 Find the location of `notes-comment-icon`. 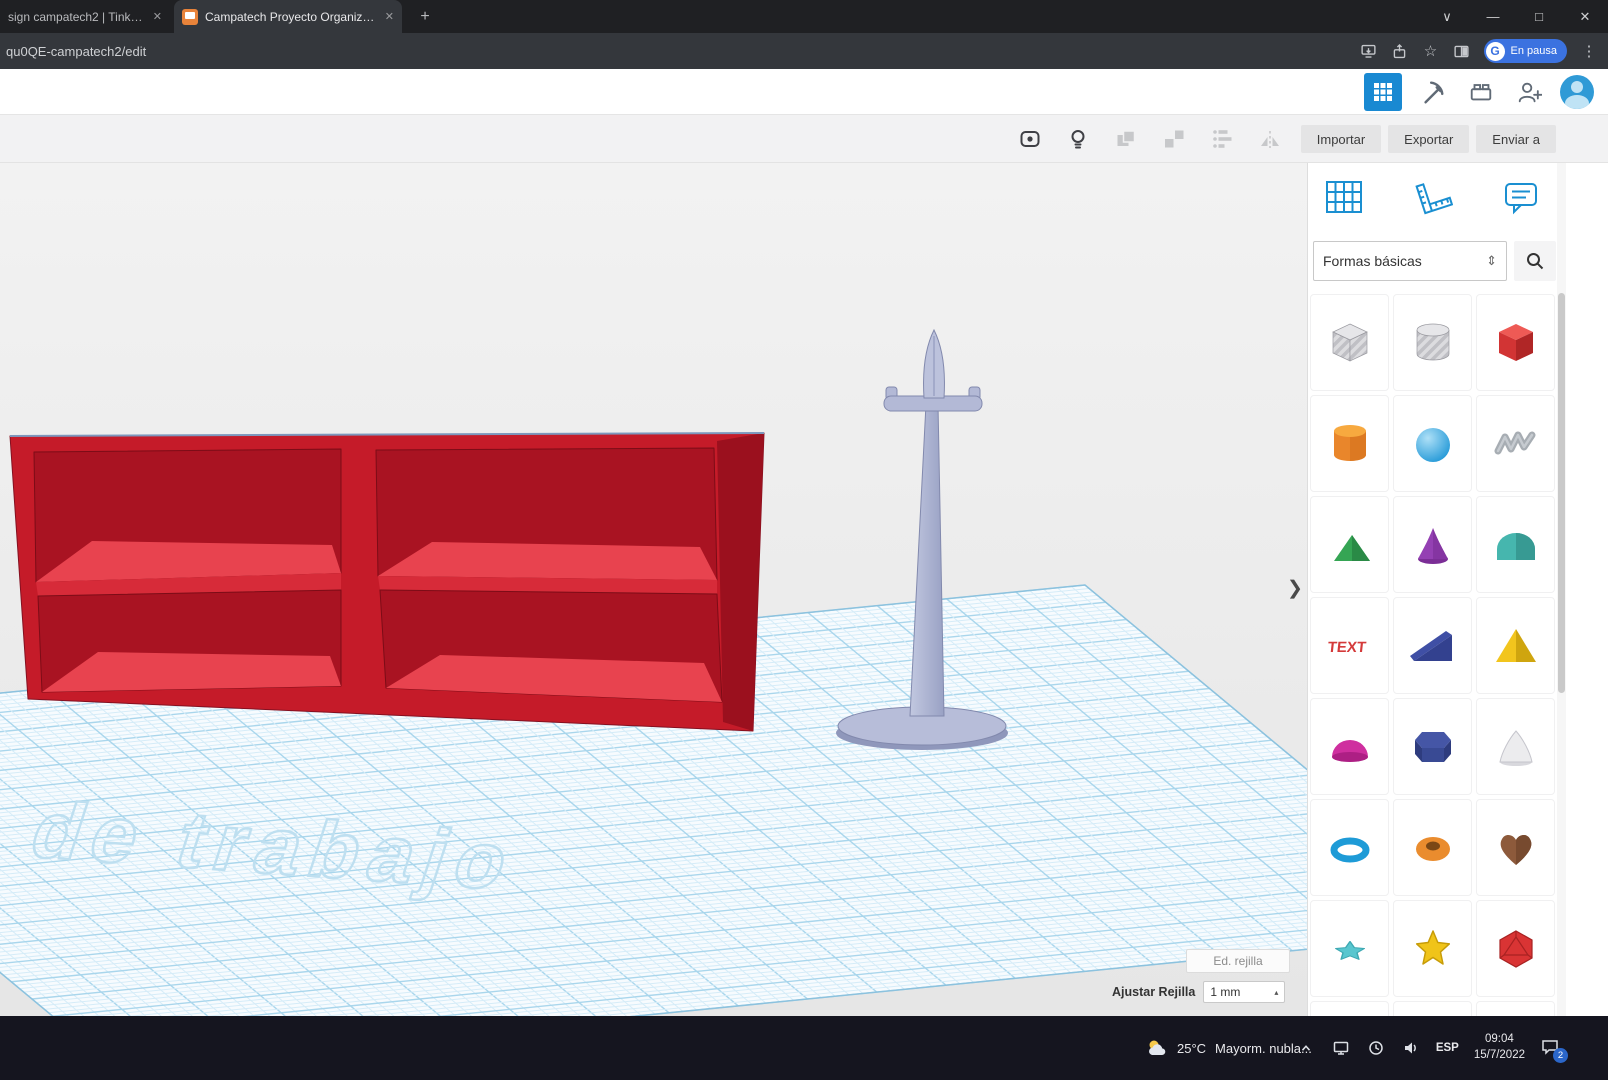

notes-comment-icon is located at coordinates (1521, 197).